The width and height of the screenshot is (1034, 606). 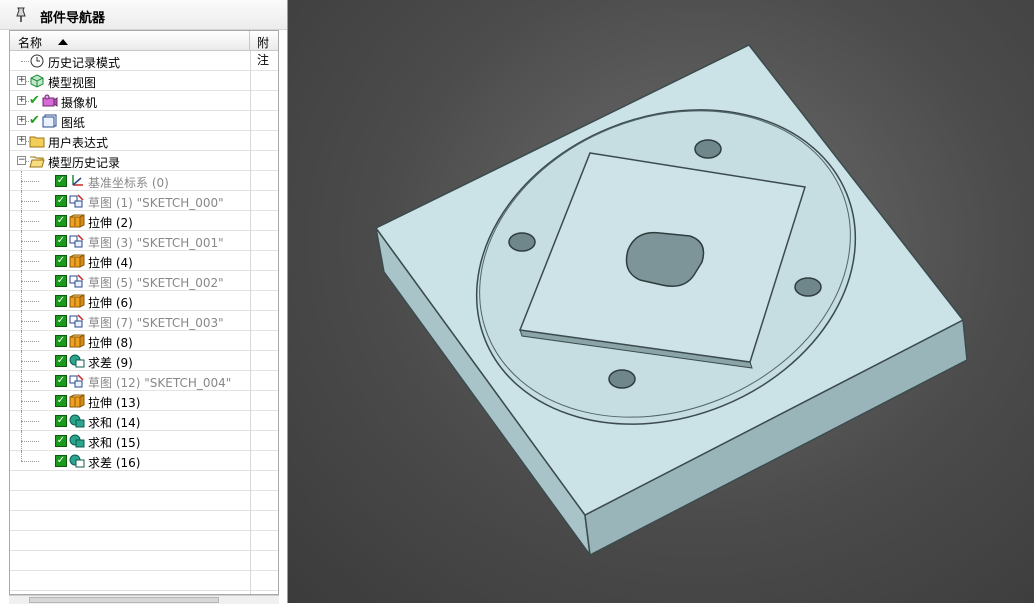 What do you see at coordinates (144, 361) in the screenshot?
I see `tree-row: ✓ 求差 (9)` at bounding box center [144, 361].